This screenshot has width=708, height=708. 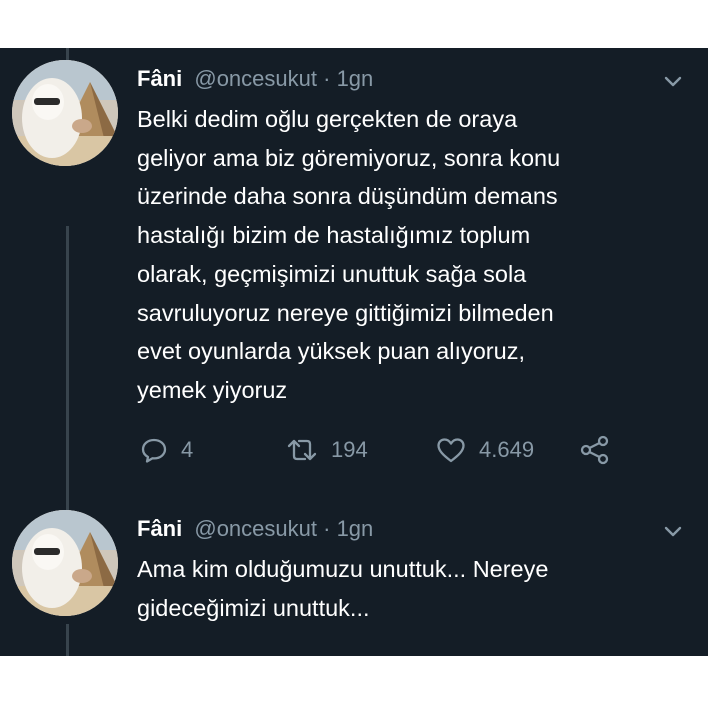 What do you see at coordinates (451, 450) in the screenshot?
I see `heart-icon` at bounding box center [451, 450].